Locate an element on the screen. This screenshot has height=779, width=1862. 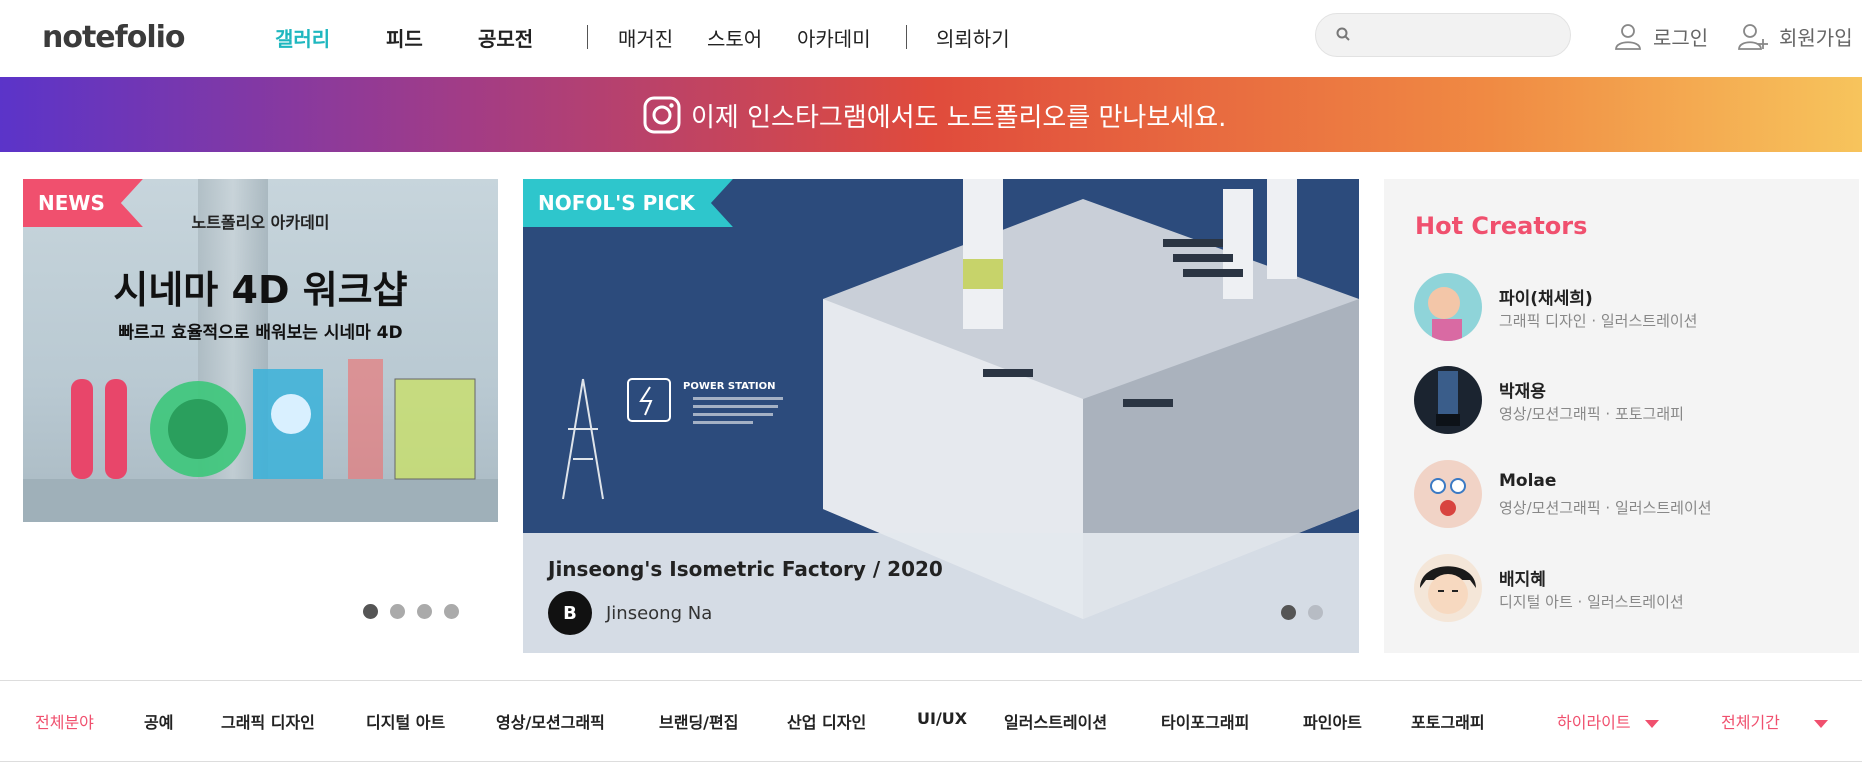
instagram-banner: 이제 인스타그램에서도 노트폴리오를 만나보세요. is located at coordinates (931, 114).